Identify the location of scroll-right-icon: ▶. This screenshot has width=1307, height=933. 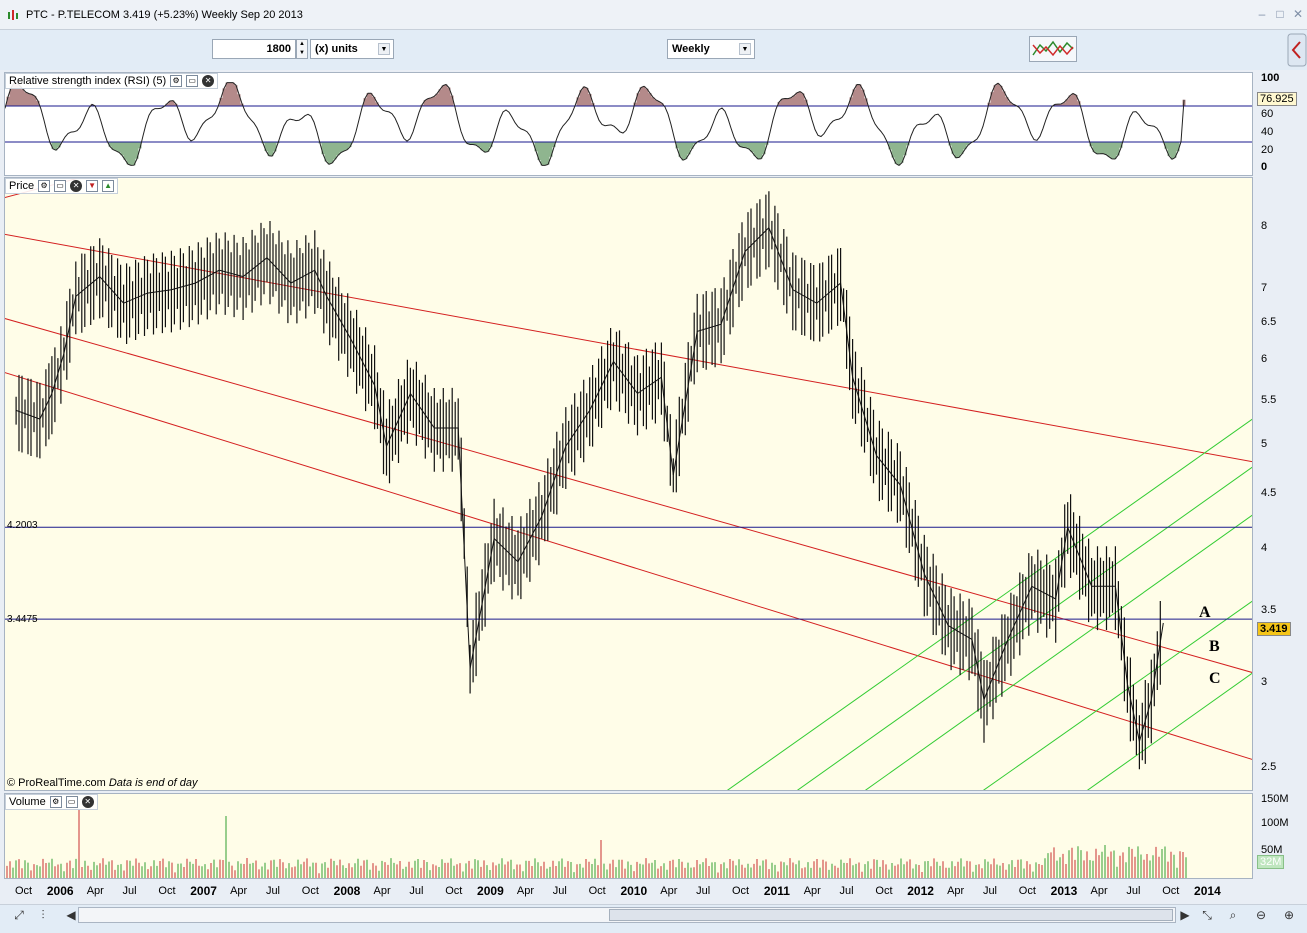
(1185, 915).